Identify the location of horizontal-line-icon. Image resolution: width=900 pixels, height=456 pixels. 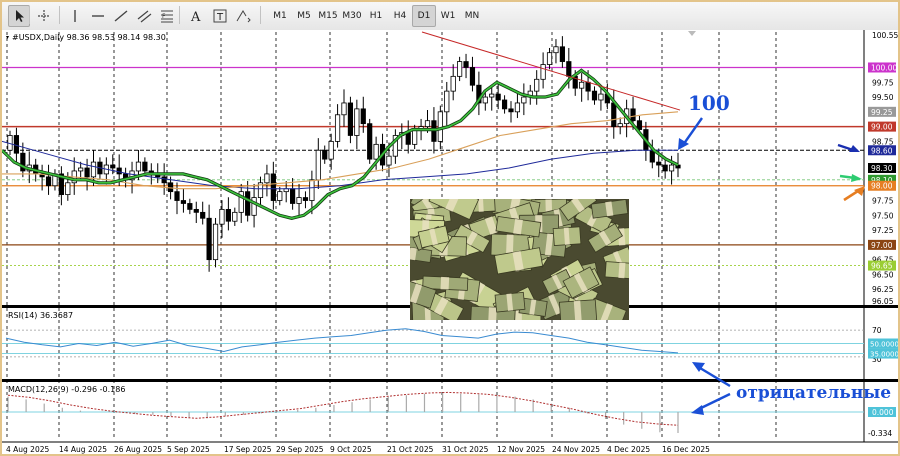
(98, 16).